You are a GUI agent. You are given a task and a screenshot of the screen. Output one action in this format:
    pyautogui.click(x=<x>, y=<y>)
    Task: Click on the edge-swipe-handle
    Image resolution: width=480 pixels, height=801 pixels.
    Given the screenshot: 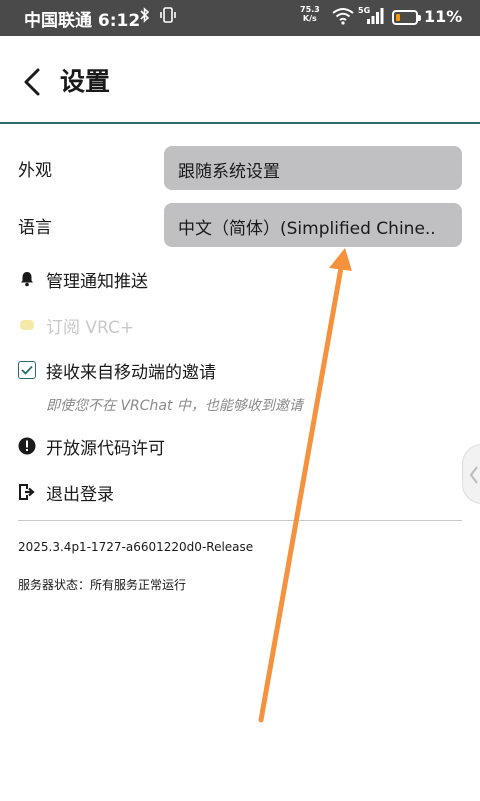 What is the action you would take?
    pyautogui.click(x=471, y=474)
    